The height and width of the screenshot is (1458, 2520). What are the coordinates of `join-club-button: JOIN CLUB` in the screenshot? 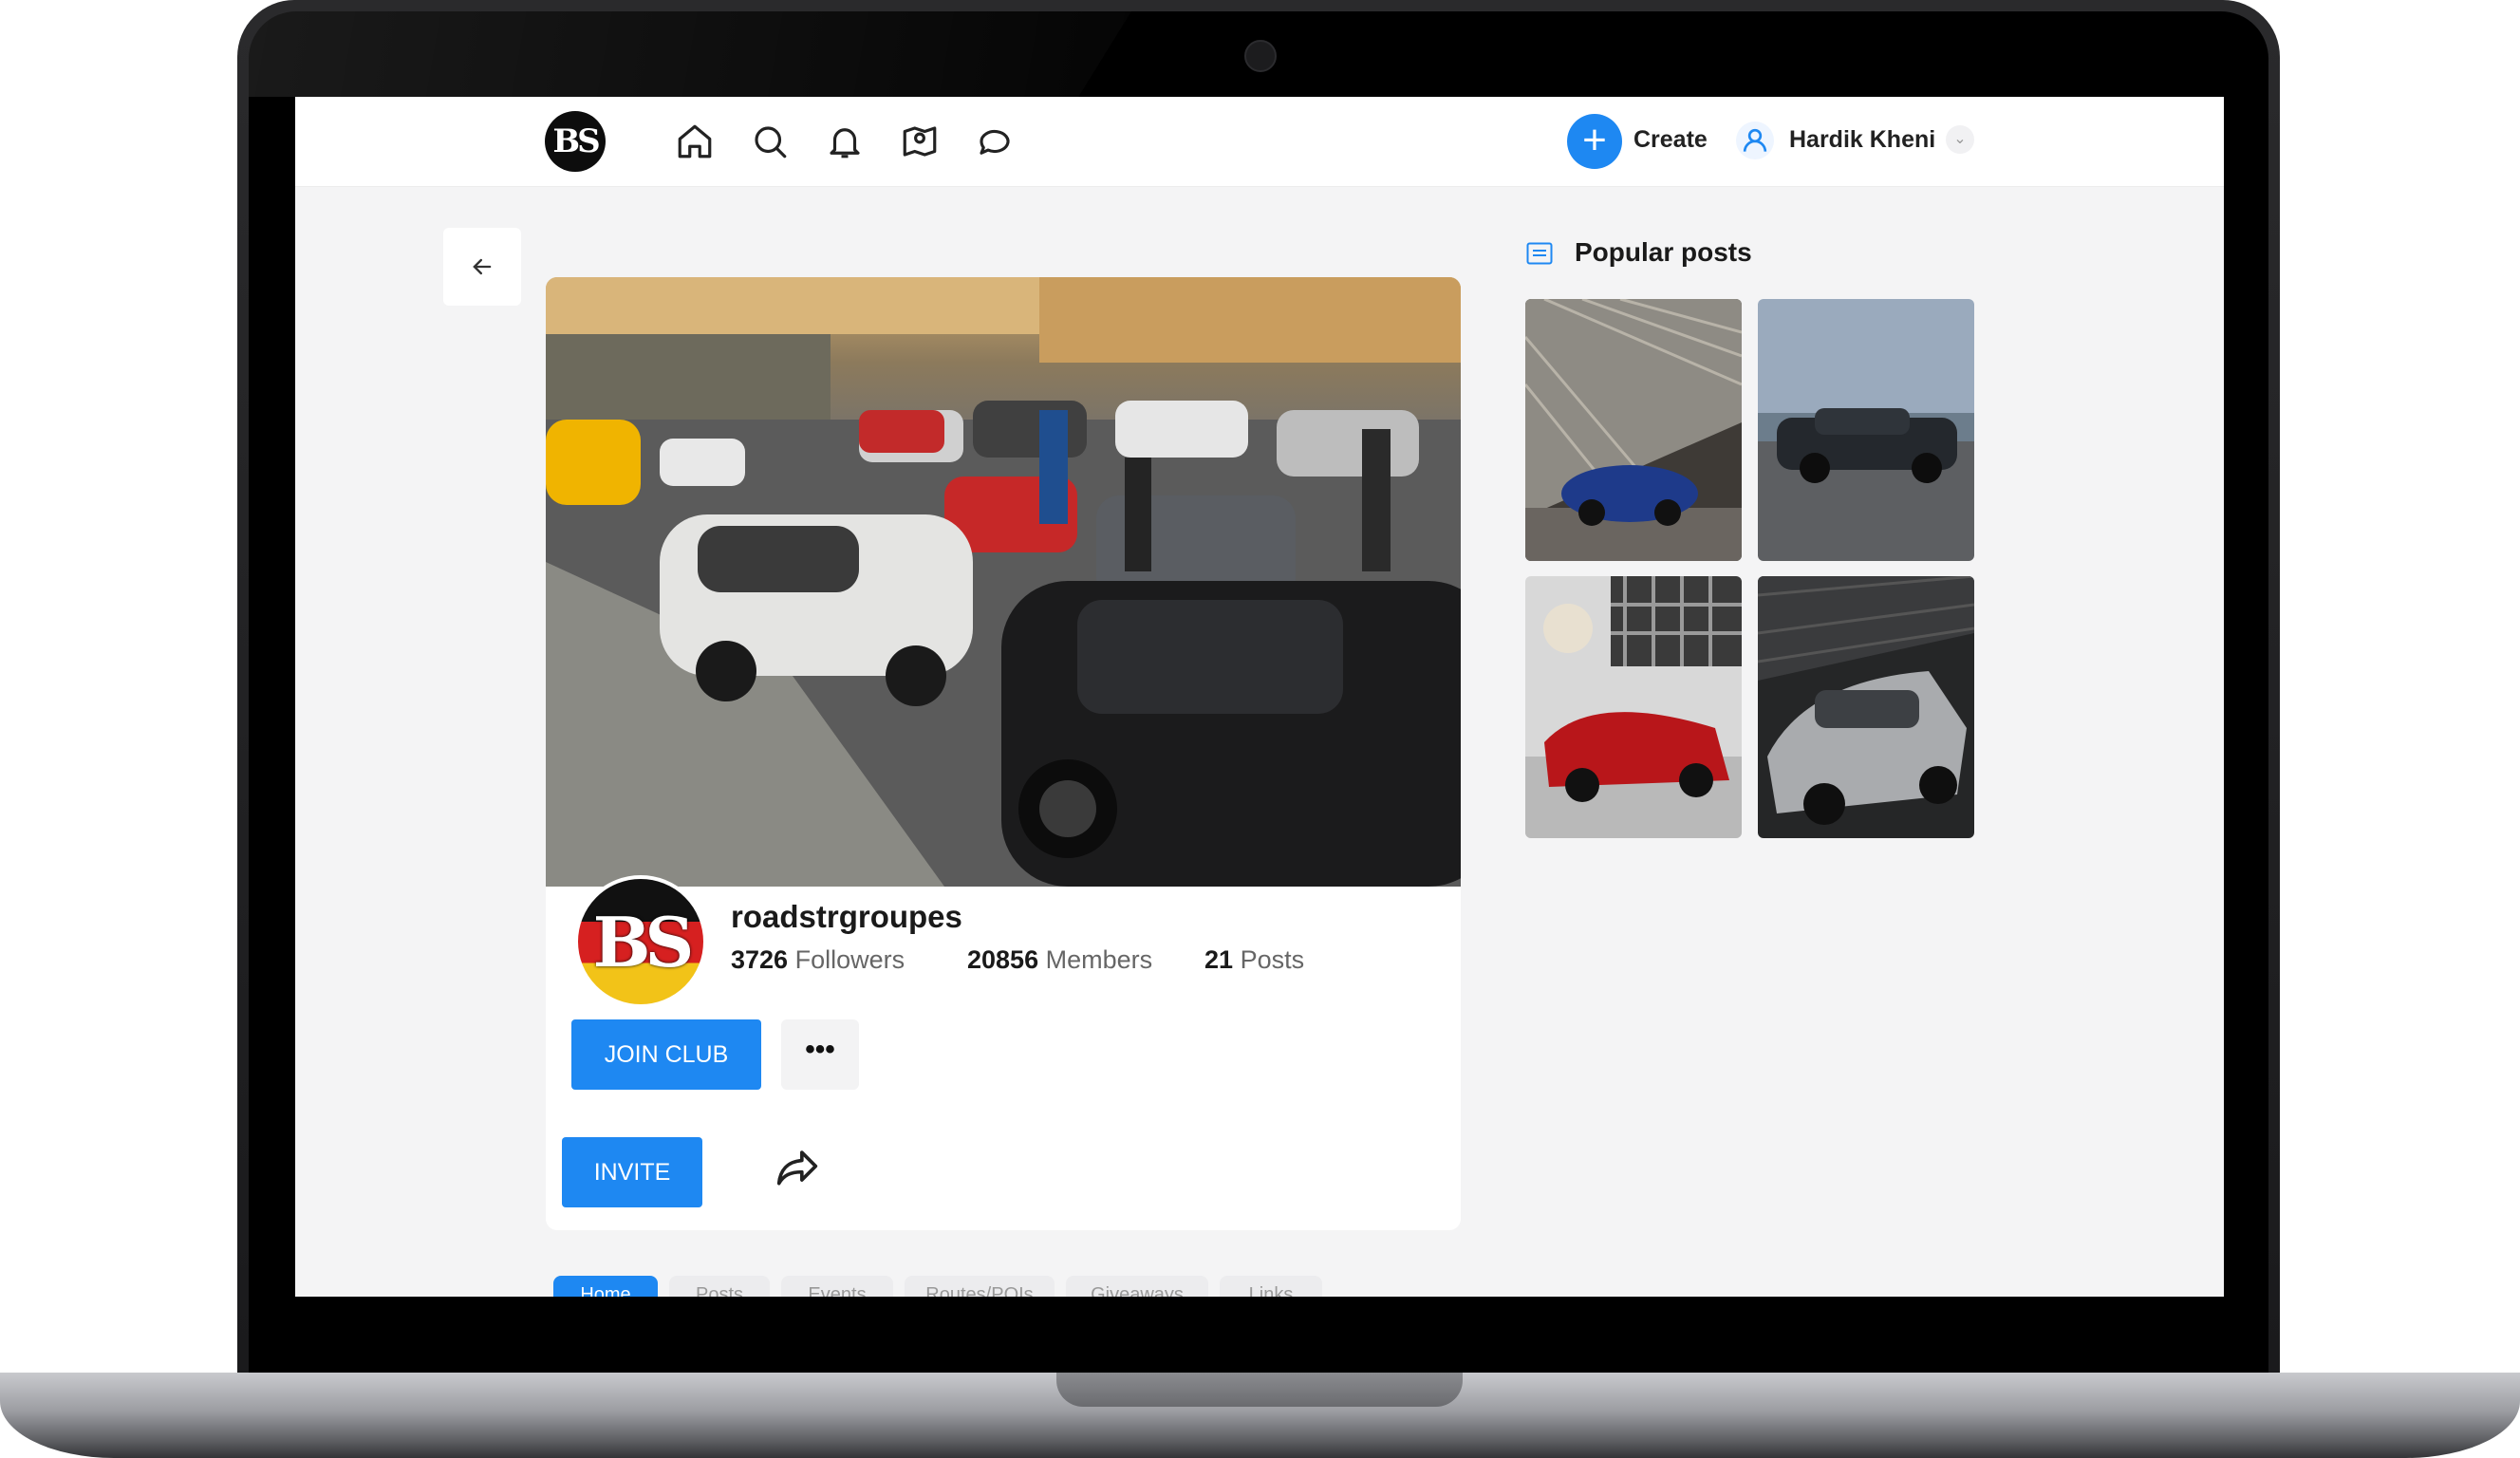 It's located at (666, 1054).